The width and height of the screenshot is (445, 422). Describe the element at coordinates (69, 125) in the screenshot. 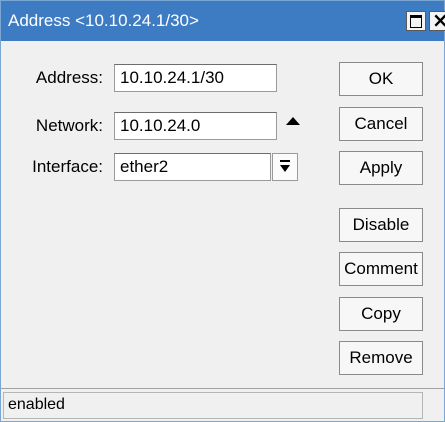

I see `network-label: Network:` at that location.